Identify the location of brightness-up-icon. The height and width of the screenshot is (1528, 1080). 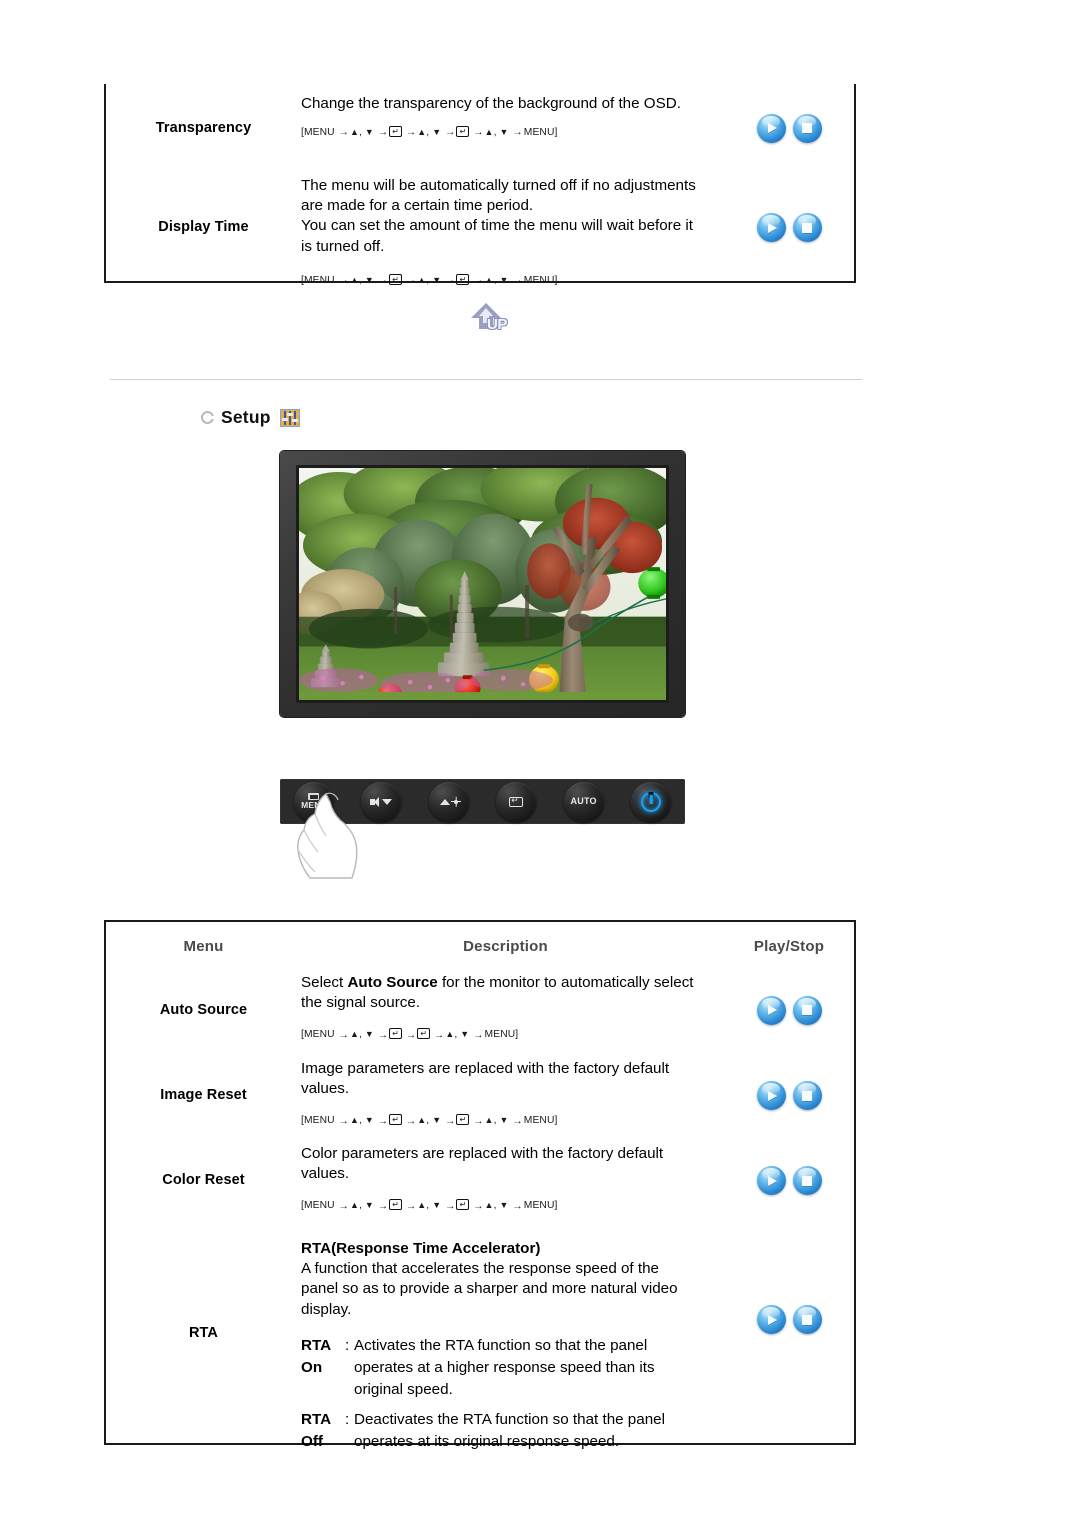
(450, 801).